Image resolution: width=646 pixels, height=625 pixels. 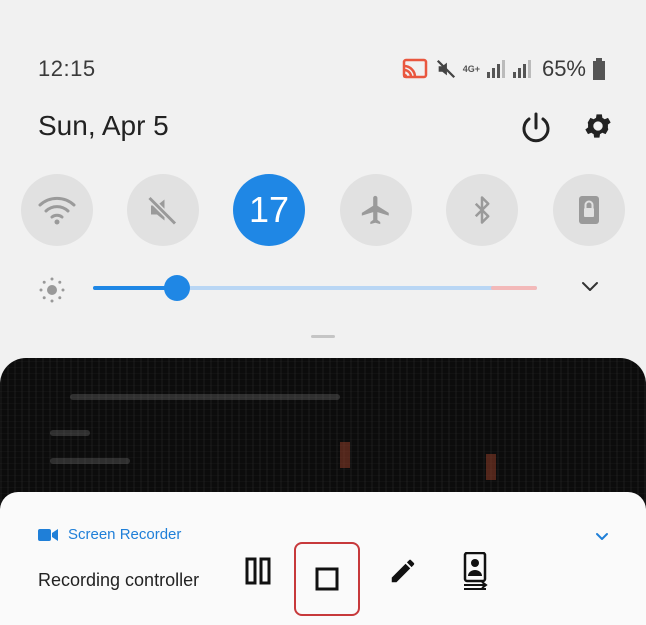 I want to click on draw-button, so click(x=403, y=571).